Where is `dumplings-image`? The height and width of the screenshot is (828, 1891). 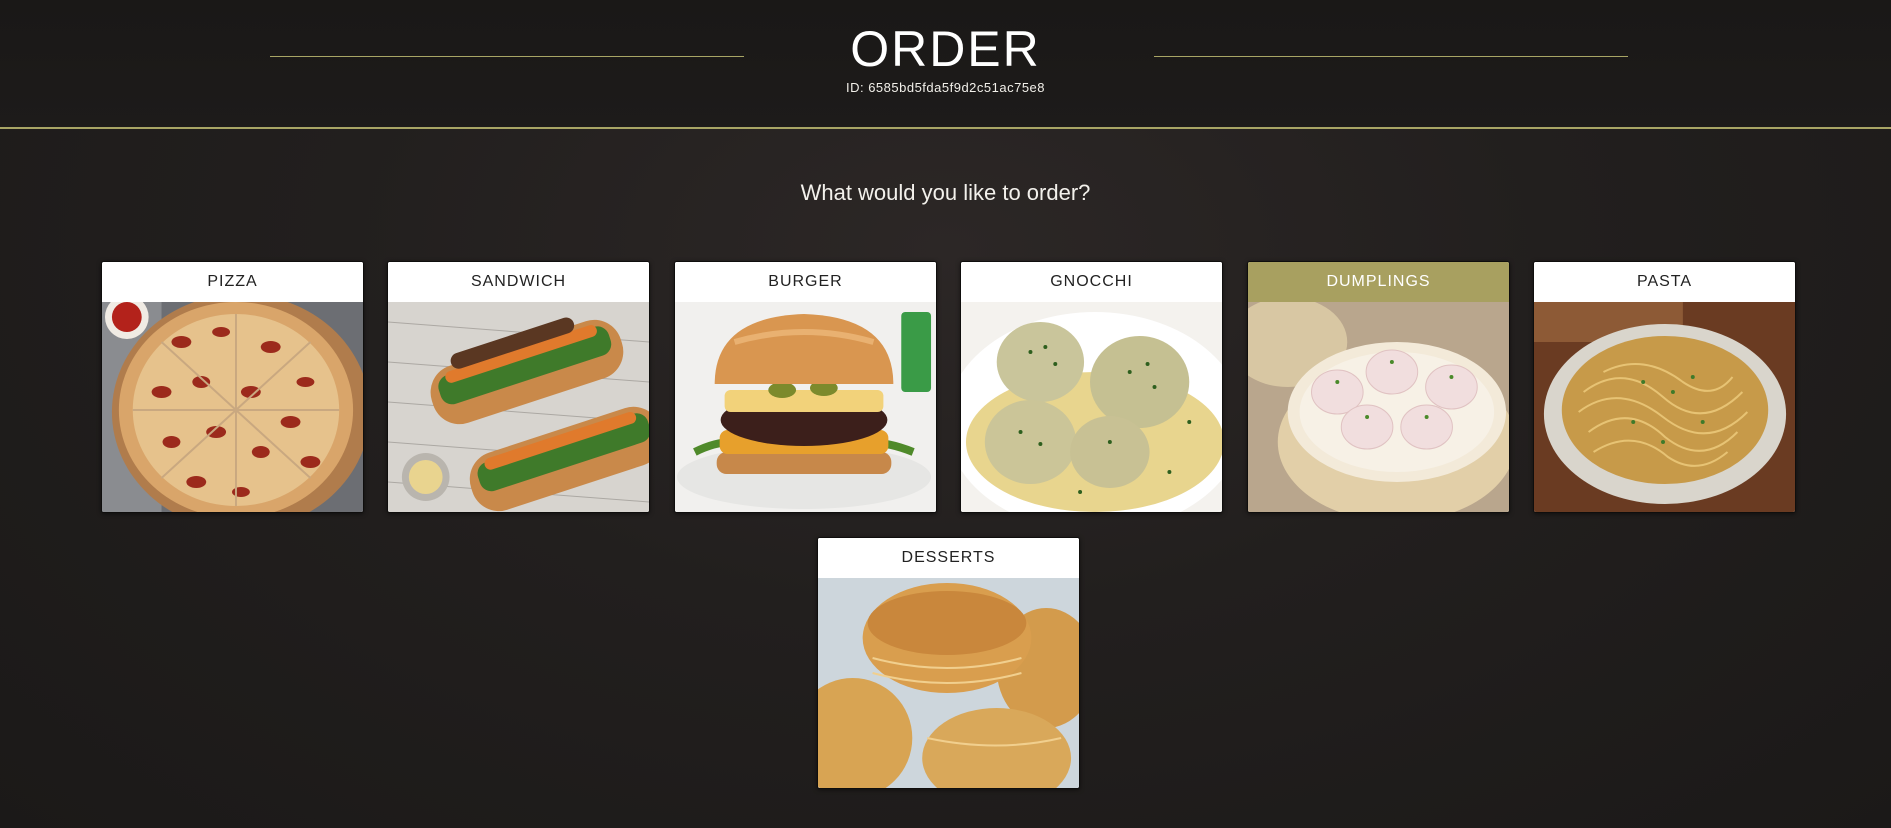 dumplings-image is located at coordinates (1378, 407).